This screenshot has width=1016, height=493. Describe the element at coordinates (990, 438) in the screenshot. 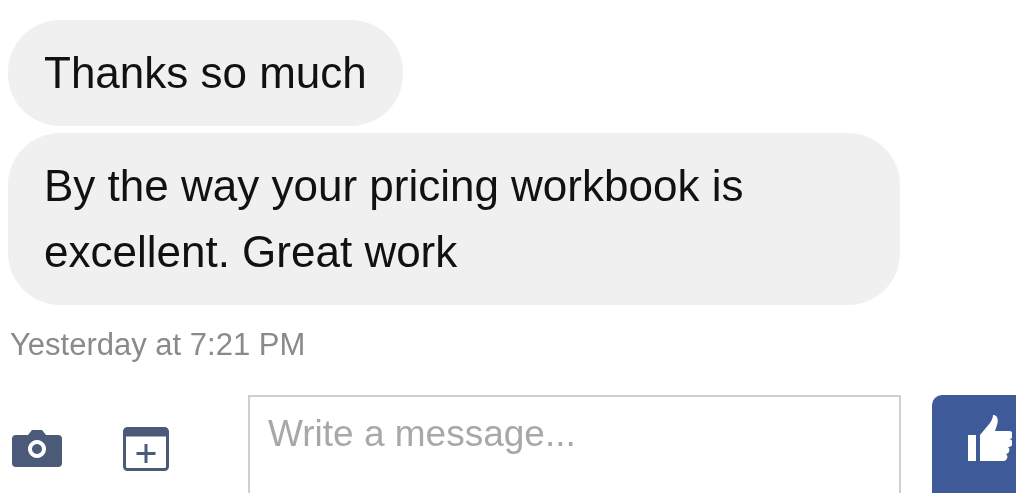

I see `thumbs-up-icon` at that location.